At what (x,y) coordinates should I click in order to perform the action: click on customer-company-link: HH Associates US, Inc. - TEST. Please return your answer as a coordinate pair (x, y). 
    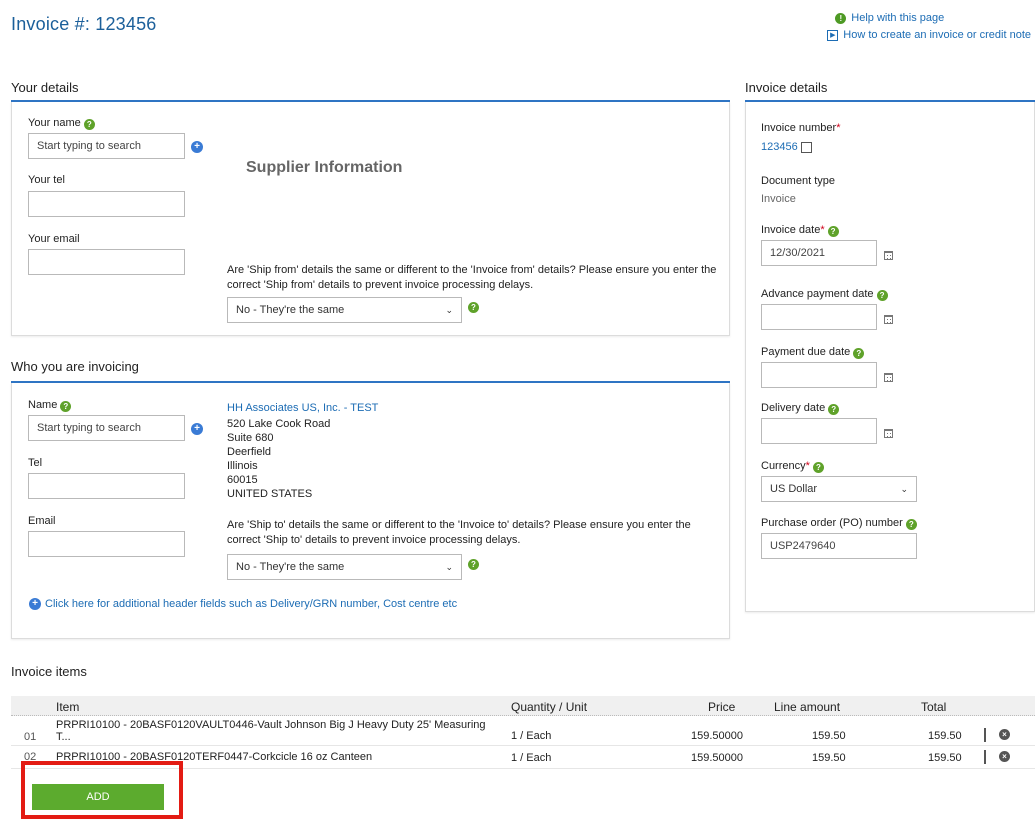
    Looking at the image, I should click on (302, 408).